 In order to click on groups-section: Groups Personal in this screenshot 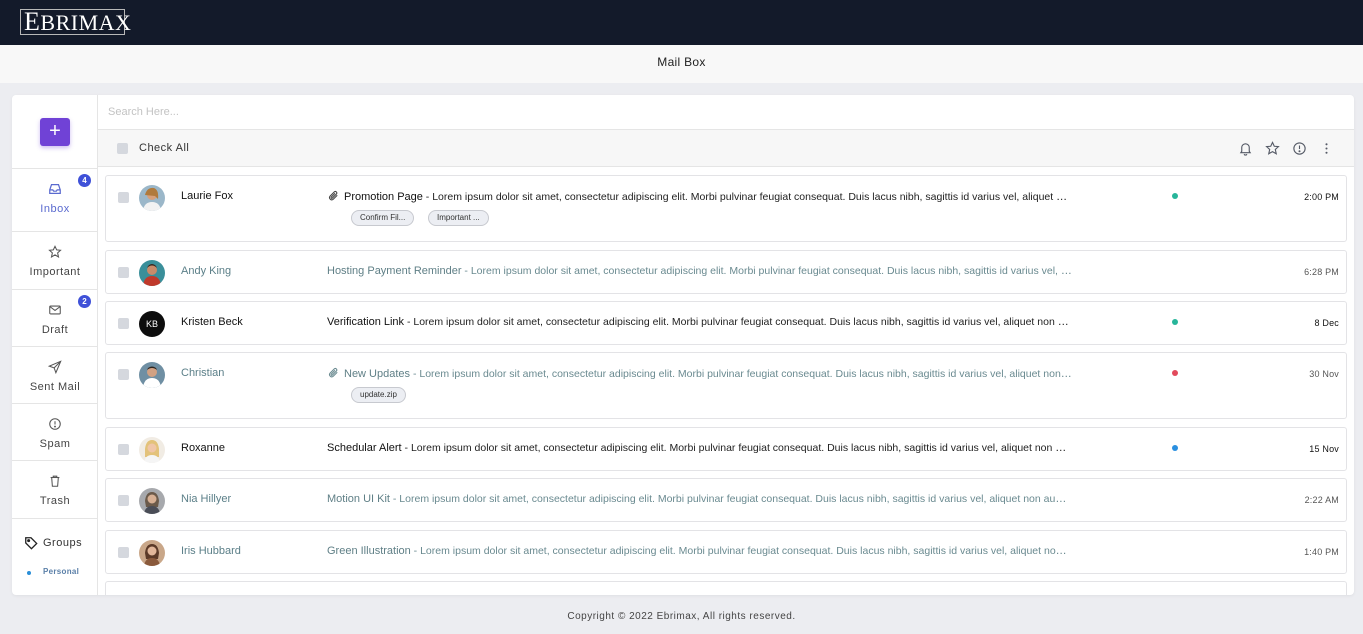, I will do `click(55, 556)`.